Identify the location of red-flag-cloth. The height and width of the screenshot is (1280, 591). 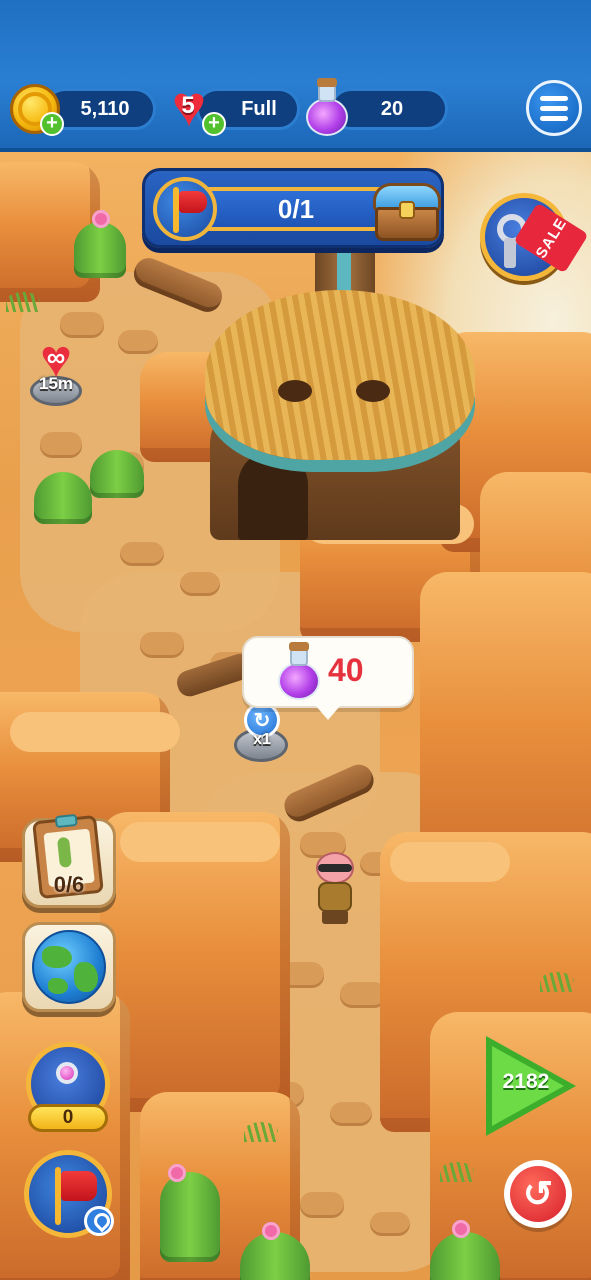
(79, 1186).